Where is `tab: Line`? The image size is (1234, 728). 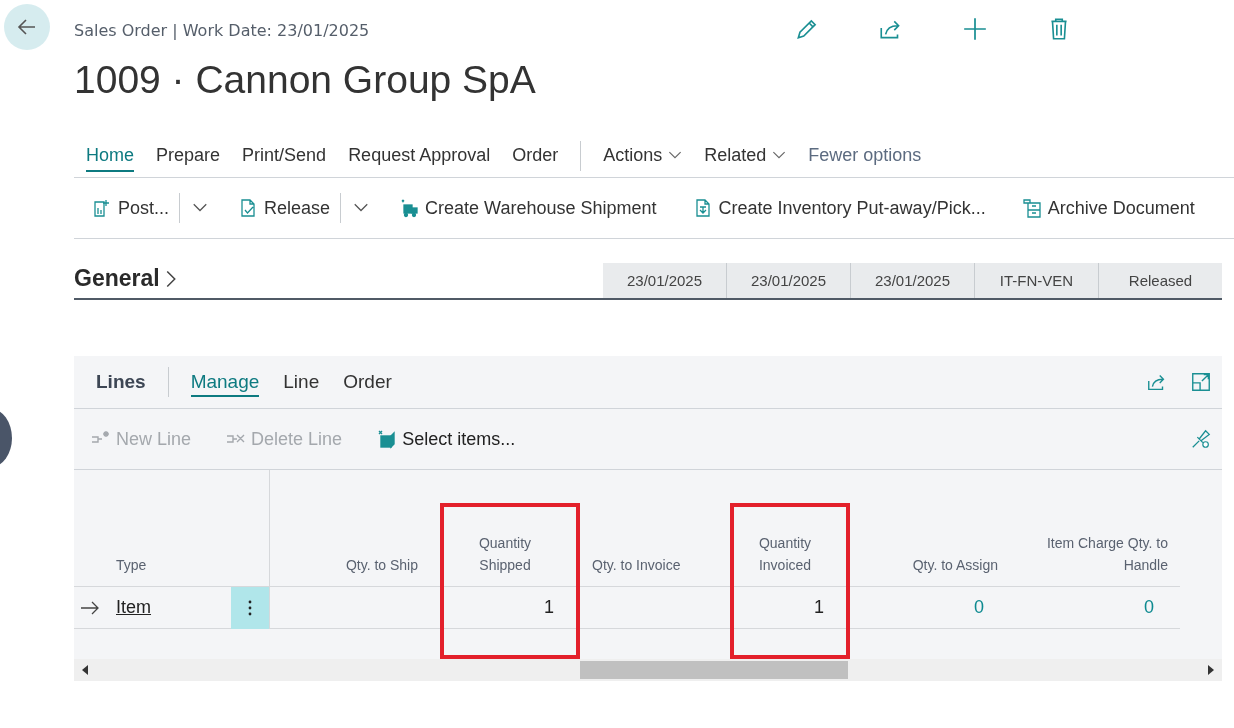 tab: Line is located at coordinates (301, 382).